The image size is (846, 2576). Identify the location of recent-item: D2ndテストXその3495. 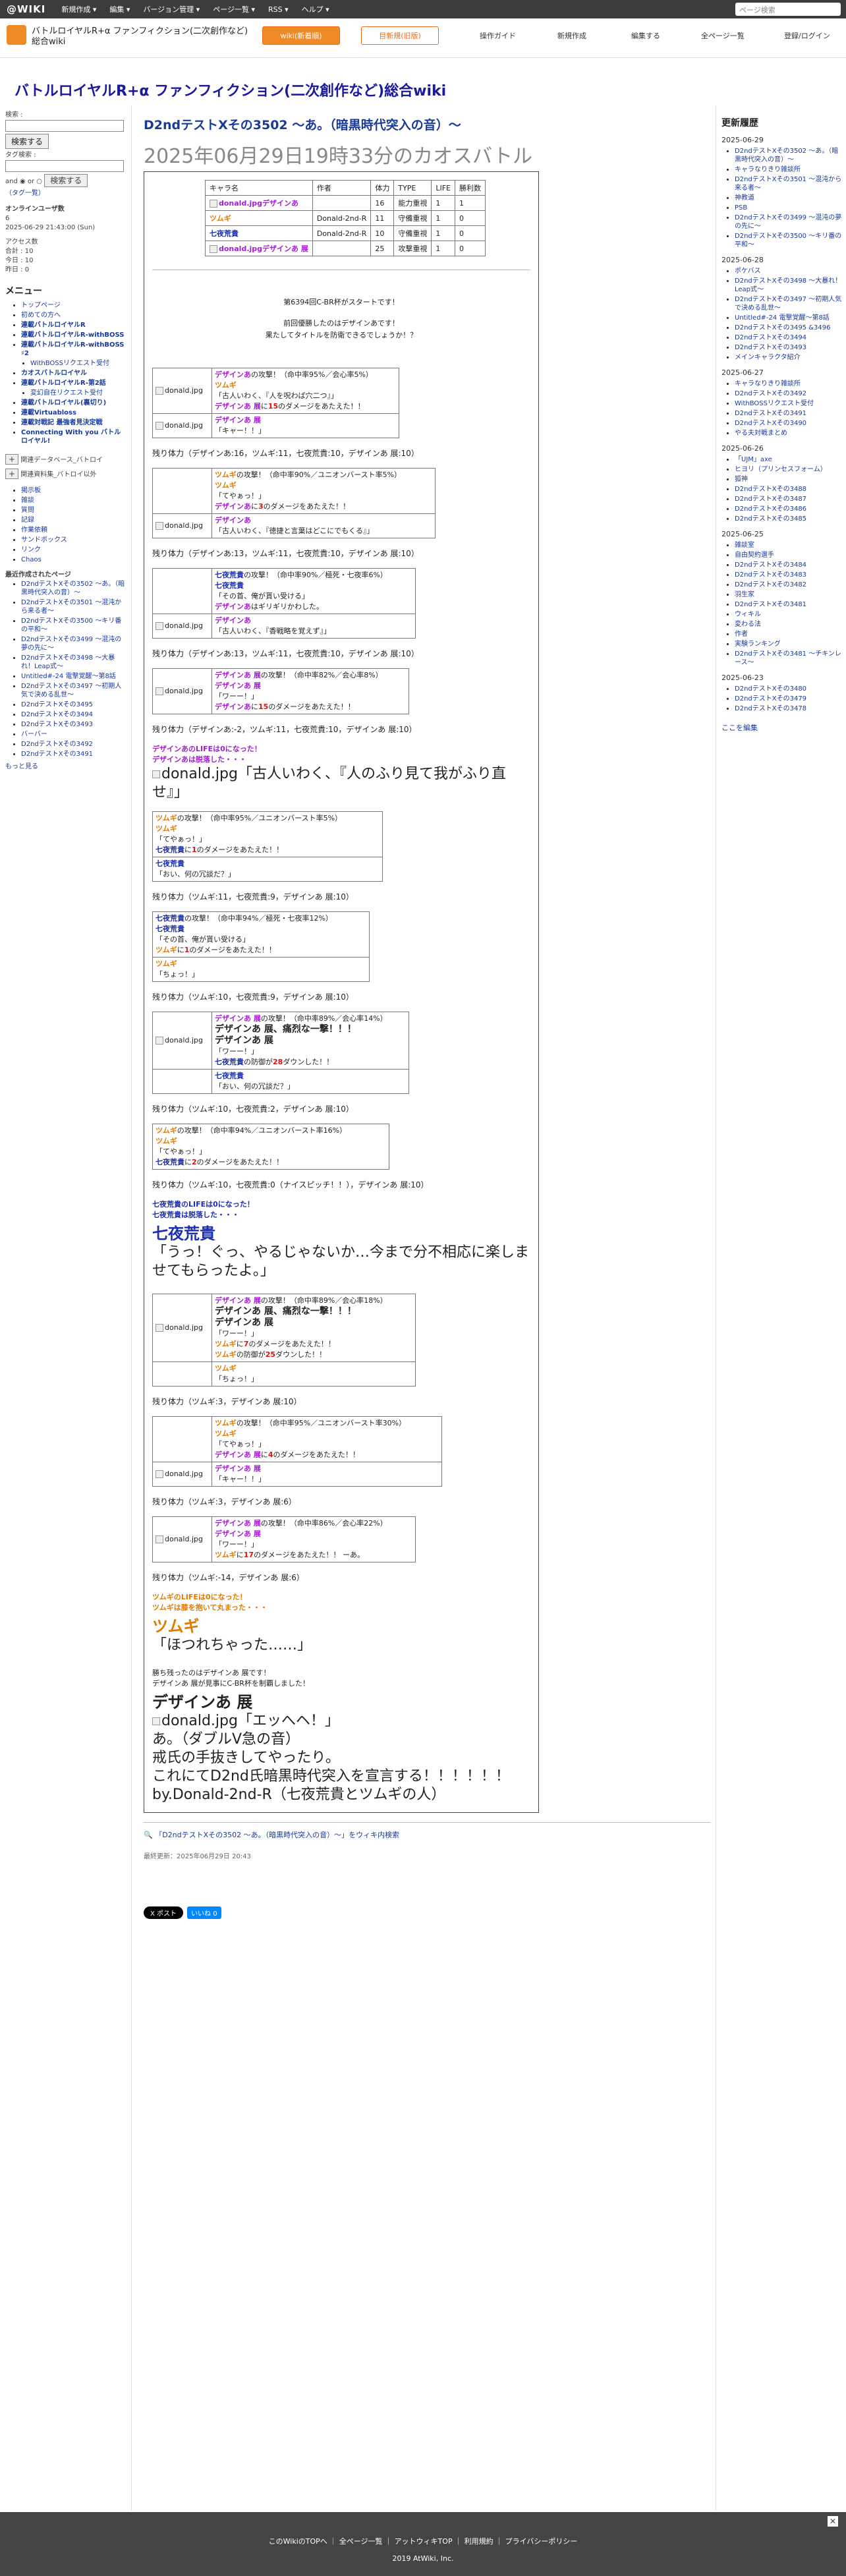
(57, 704).